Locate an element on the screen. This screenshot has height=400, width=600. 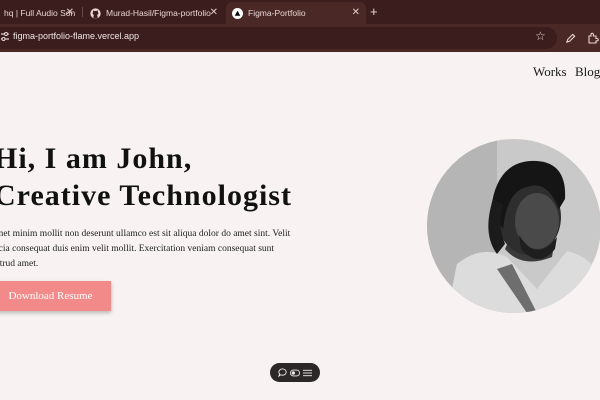
site-info-icon is located at coordinates (6, 37).